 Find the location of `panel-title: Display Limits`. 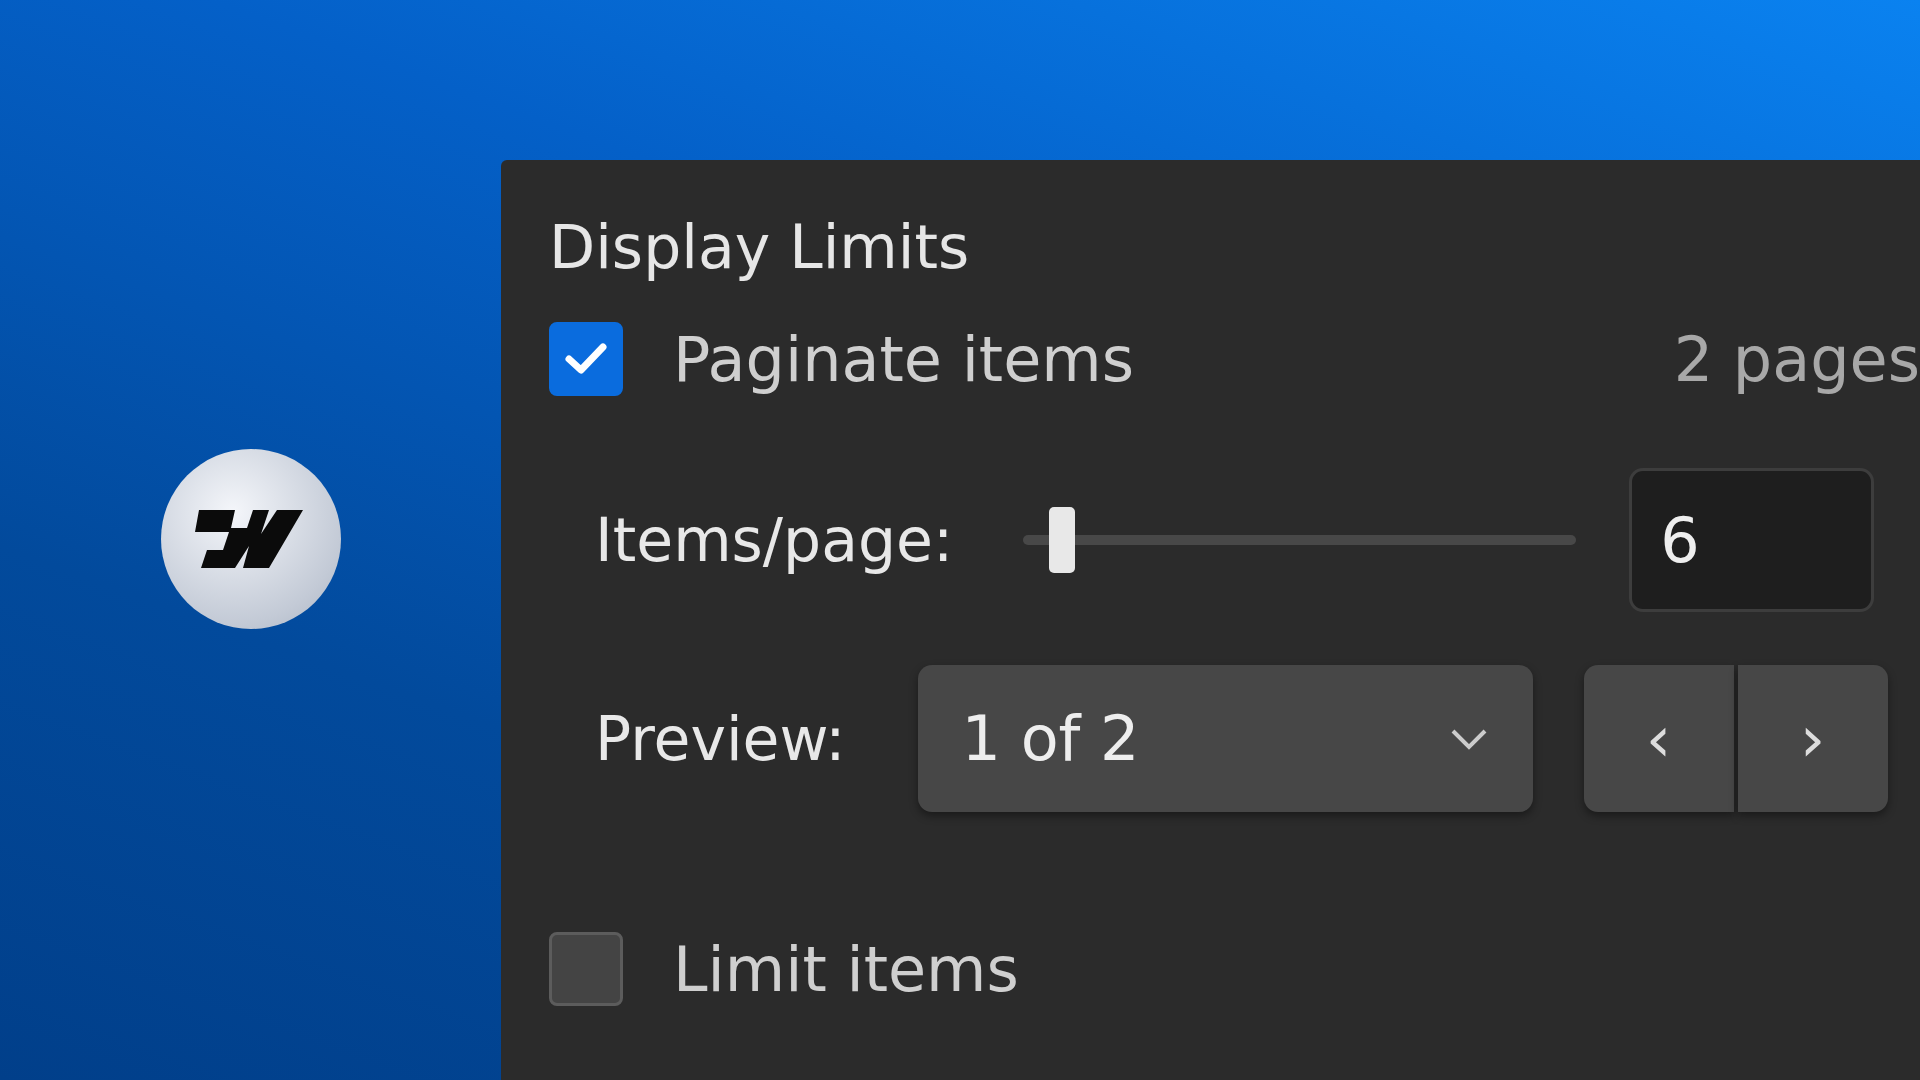

panel-title: Display Limits is located at coordinates (760, 247).